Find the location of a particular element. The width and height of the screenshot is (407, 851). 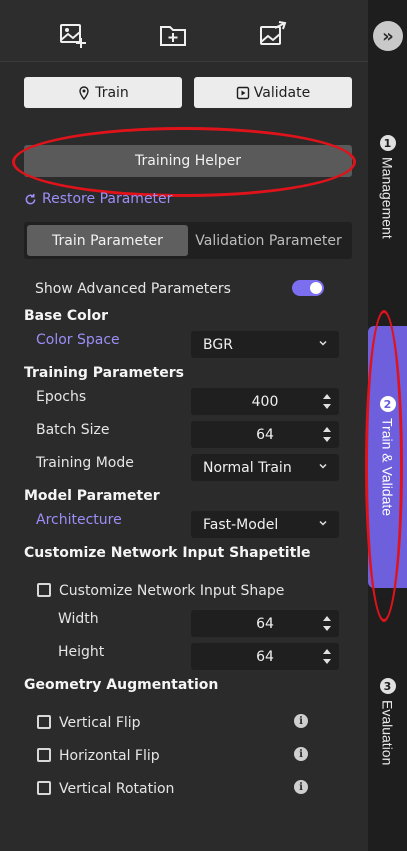

validate-button-label: Validate is located at coordinates (282, 92).